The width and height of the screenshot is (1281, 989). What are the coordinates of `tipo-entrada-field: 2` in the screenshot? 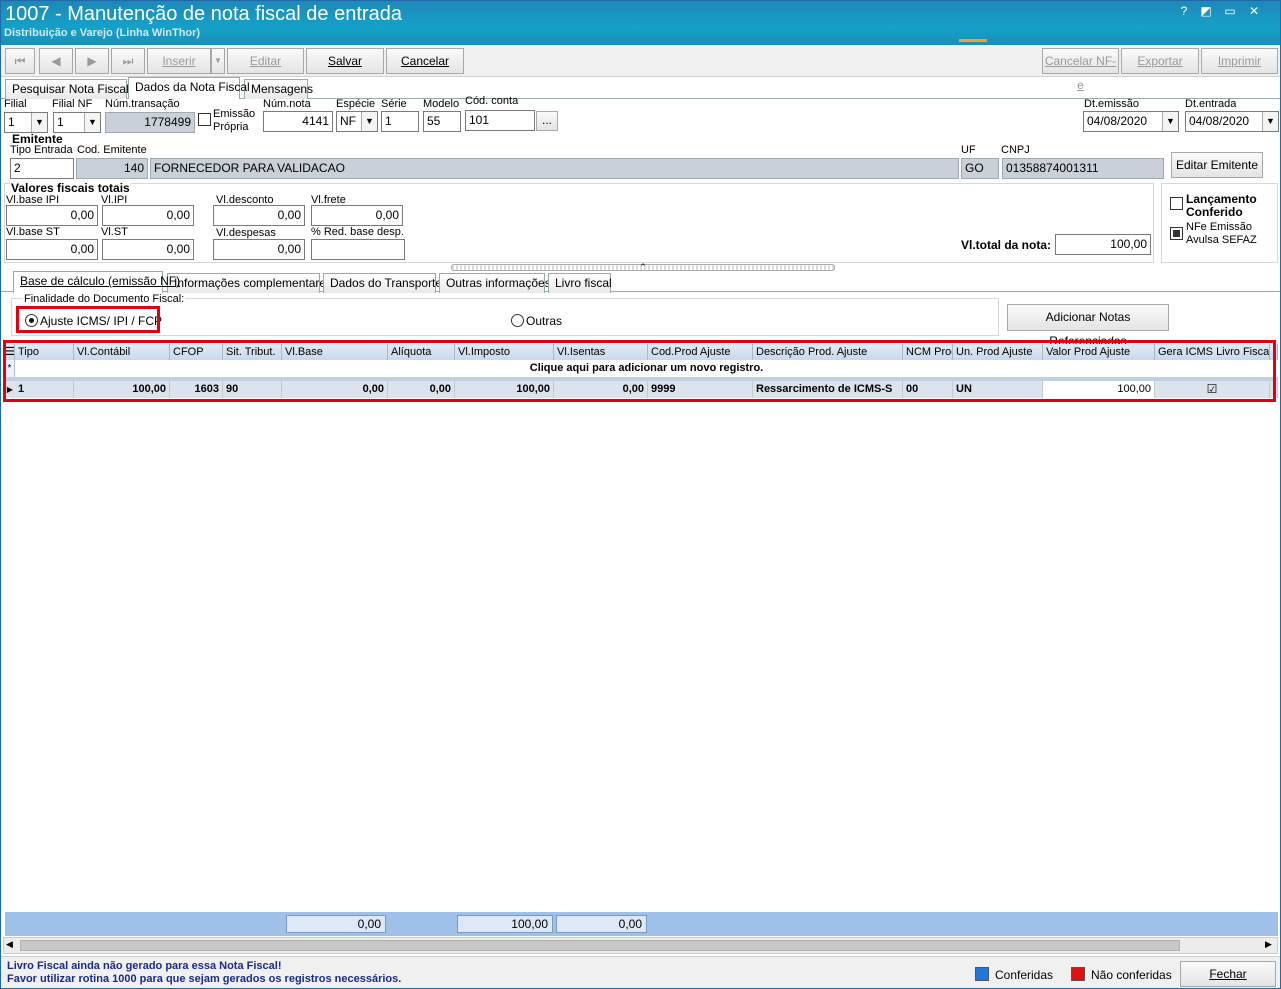 It's located at (42, 168).